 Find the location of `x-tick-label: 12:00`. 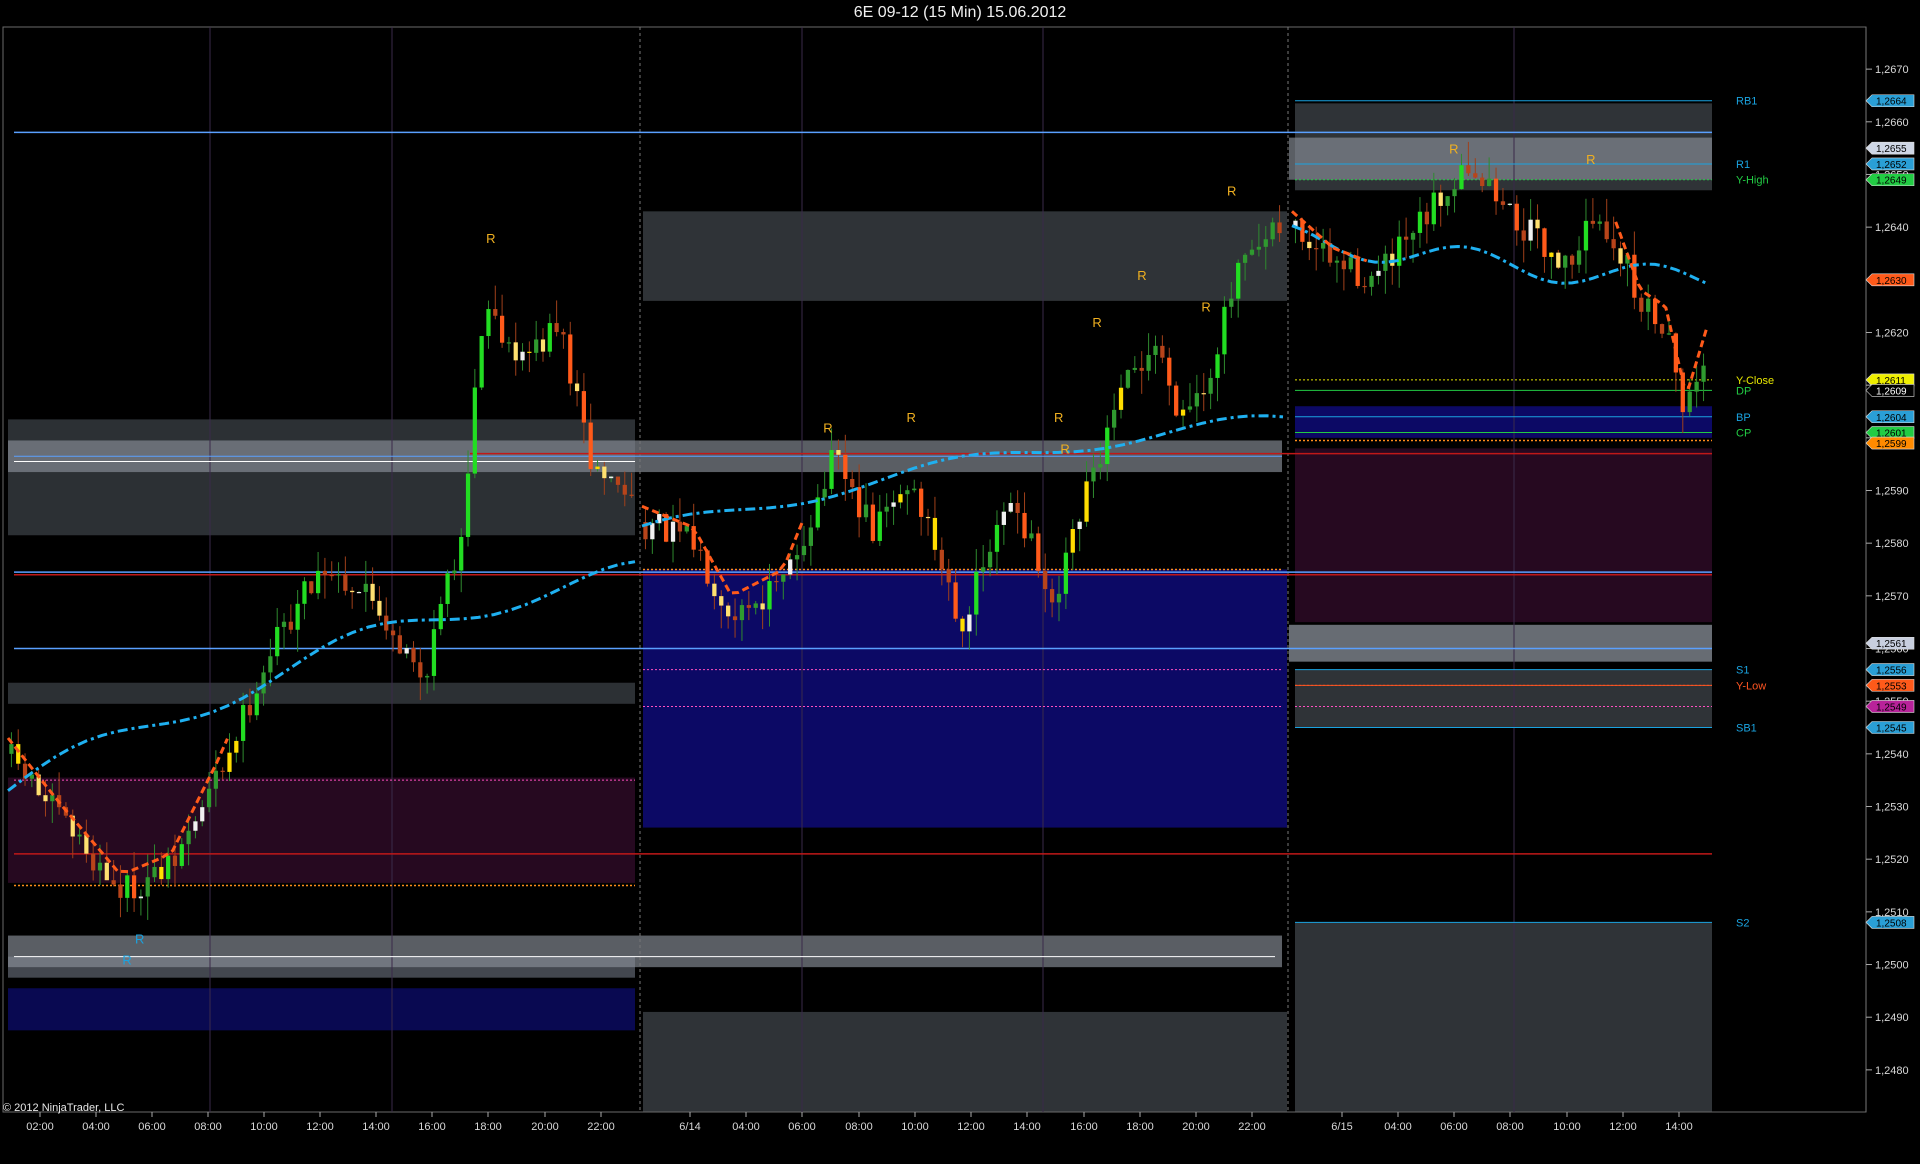

x-tick-label: 12:00 is located at coordinates (1623, 1127).